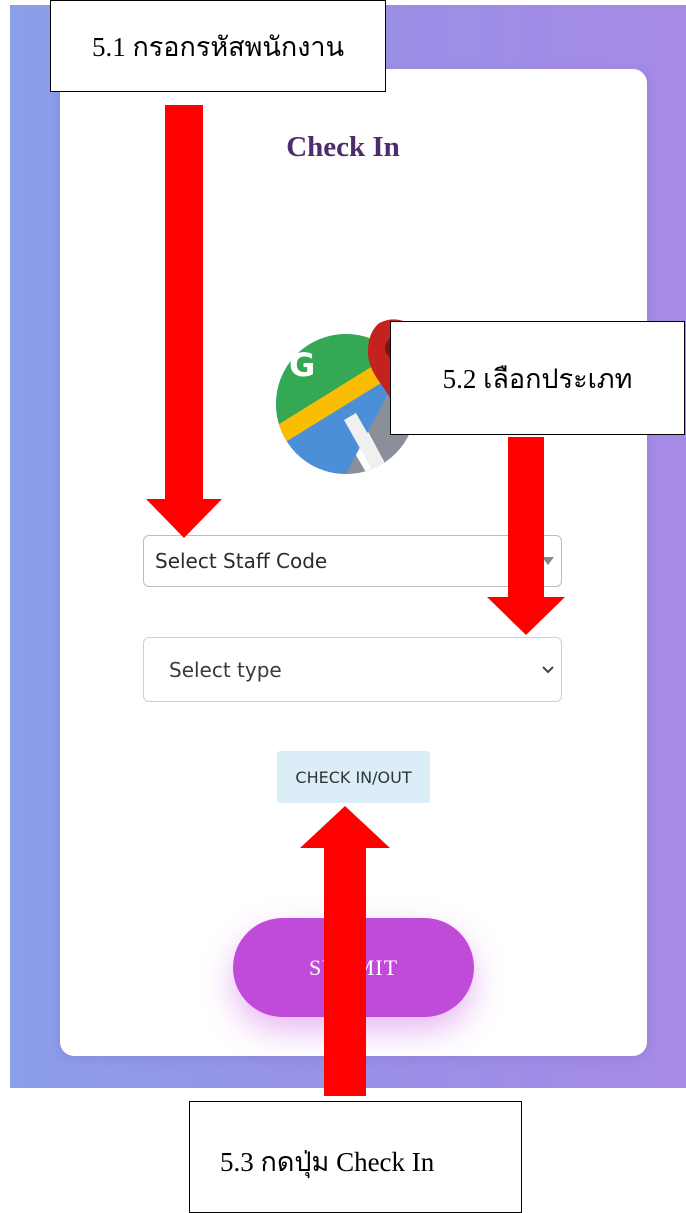 The height and width of the screenshot is (1213, 686). Describe the element at coordinates (548, 669) in the screenshot. I see `chevron-down-icon` at that location.